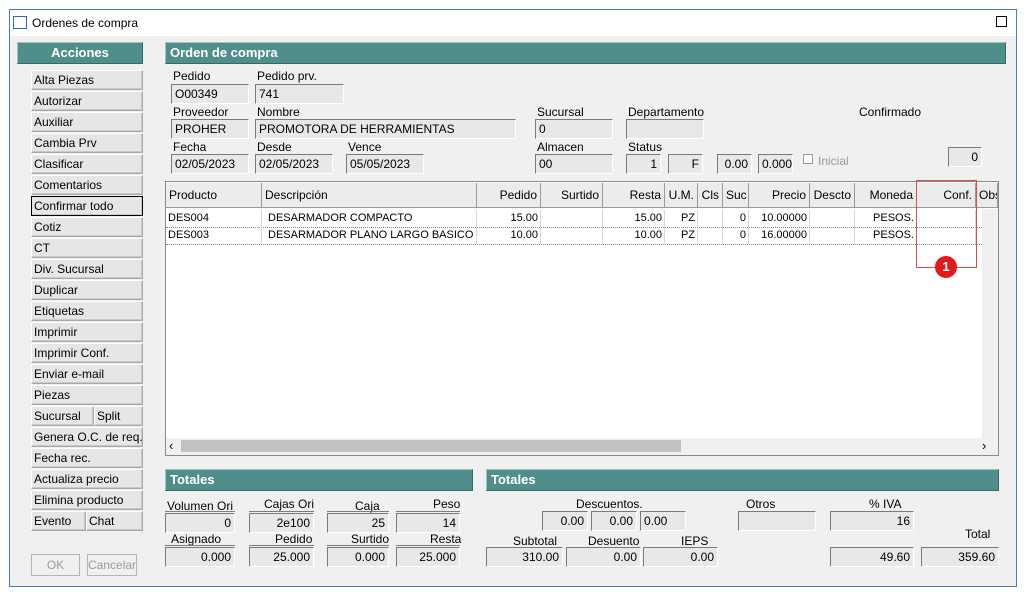 This screenshot has width=1025, height=597. Describe the element at coordinates (1001, 21) in the screenshot. I see `maximize-icon` at that location.